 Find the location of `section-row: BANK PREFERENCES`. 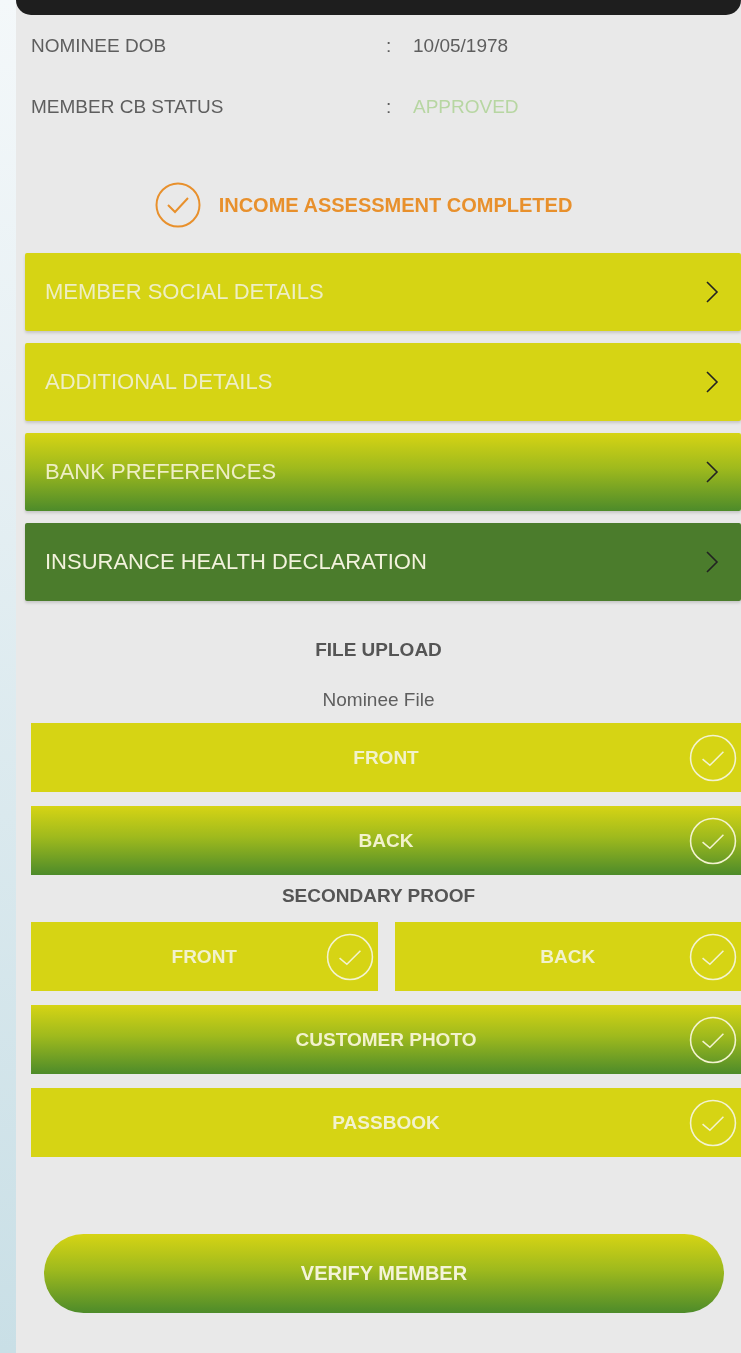

section-row: BANK PREFERENCES is located at coordinates (383, 472).